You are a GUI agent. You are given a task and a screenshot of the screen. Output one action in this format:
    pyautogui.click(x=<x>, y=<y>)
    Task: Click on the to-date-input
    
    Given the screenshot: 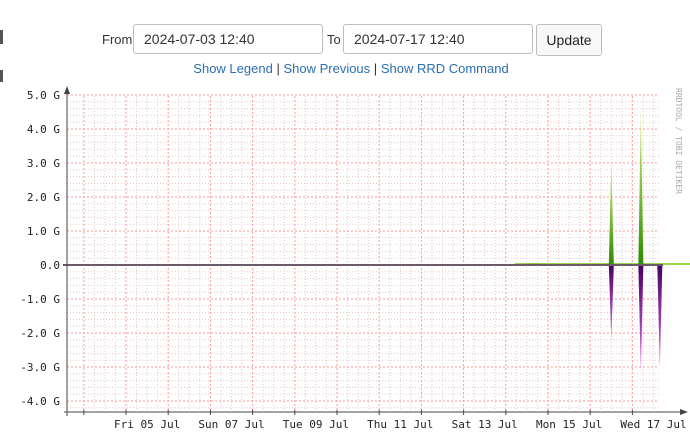 What is the action you would take?
    pyautogui.click(x=438, y=39)
    